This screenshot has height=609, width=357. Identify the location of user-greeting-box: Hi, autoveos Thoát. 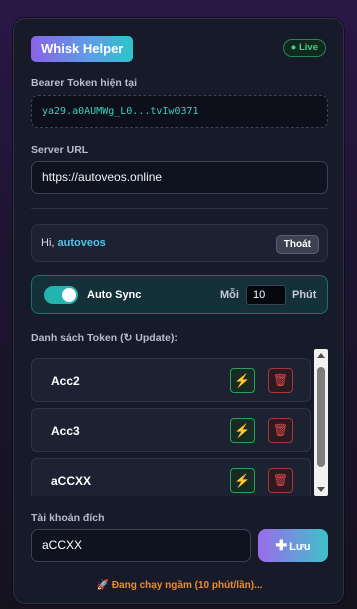
(179, 243).